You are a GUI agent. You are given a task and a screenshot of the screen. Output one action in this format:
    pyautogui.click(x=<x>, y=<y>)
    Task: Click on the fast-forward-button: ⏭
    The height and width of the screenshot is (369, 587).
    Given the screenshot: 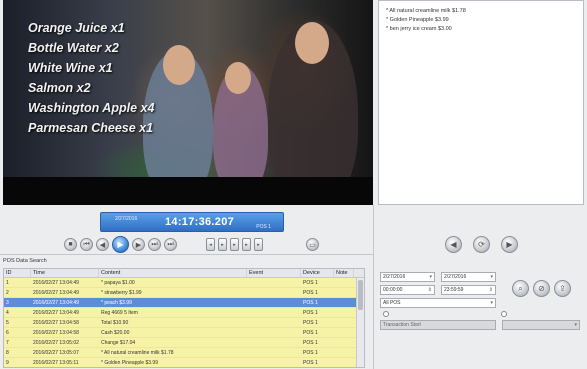 What is the action you would take?
    pyautogui.click(x=154, y=244)
    